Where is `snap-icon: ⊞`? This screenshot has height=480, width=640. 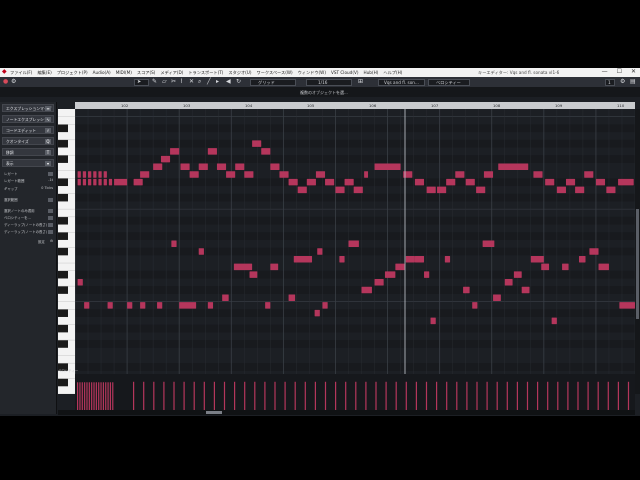
snap-icon: ⊞ is located at coordinates (360, 82).